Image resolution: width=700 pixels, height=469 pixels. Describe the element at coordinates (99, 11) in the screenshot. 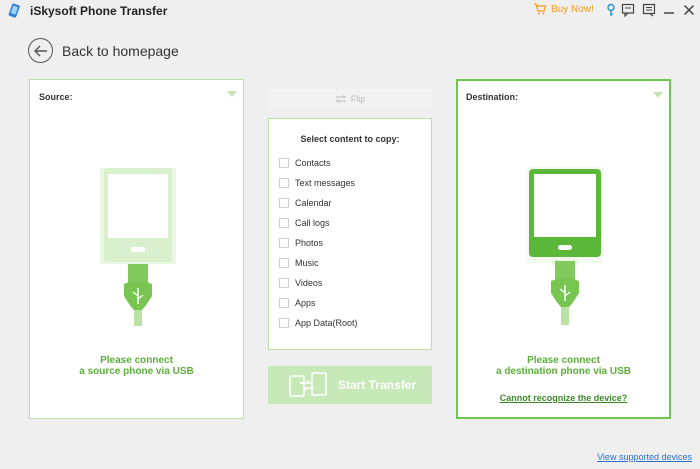

I see `app-title: iSkysoft Phone Transfer` at that location.